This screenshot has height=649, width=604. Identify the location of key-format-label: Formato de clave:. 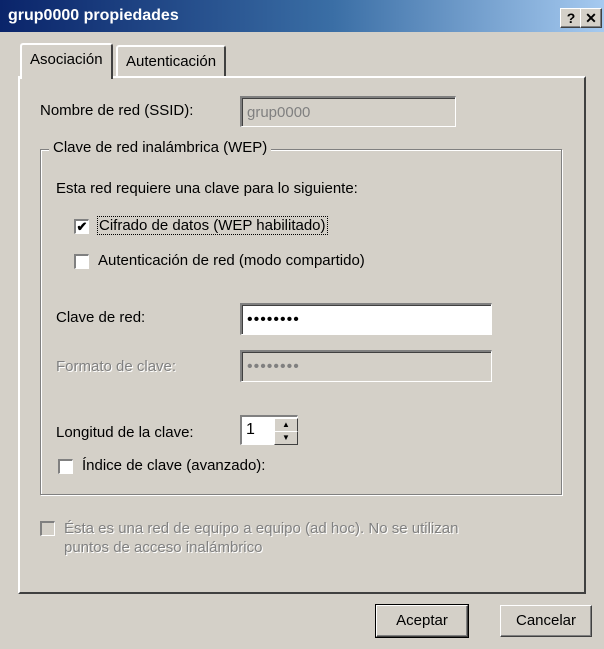
(116, 366).